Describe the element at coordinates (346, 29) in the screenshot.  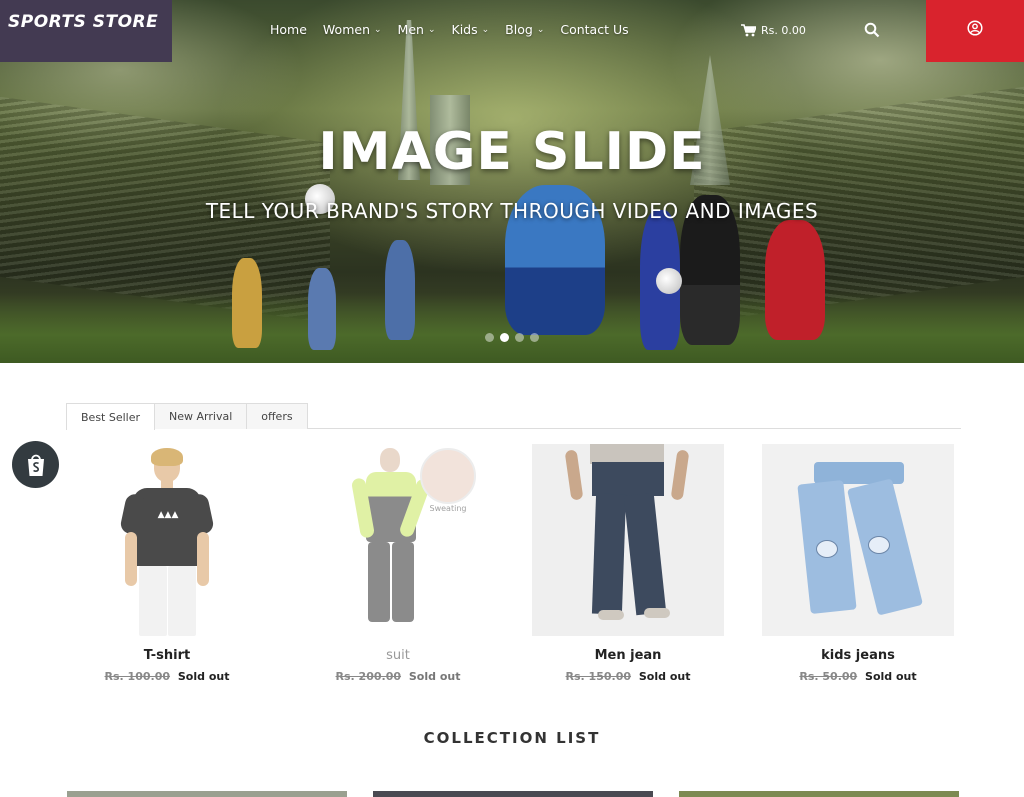
I see `nav-label: Women` at that location.